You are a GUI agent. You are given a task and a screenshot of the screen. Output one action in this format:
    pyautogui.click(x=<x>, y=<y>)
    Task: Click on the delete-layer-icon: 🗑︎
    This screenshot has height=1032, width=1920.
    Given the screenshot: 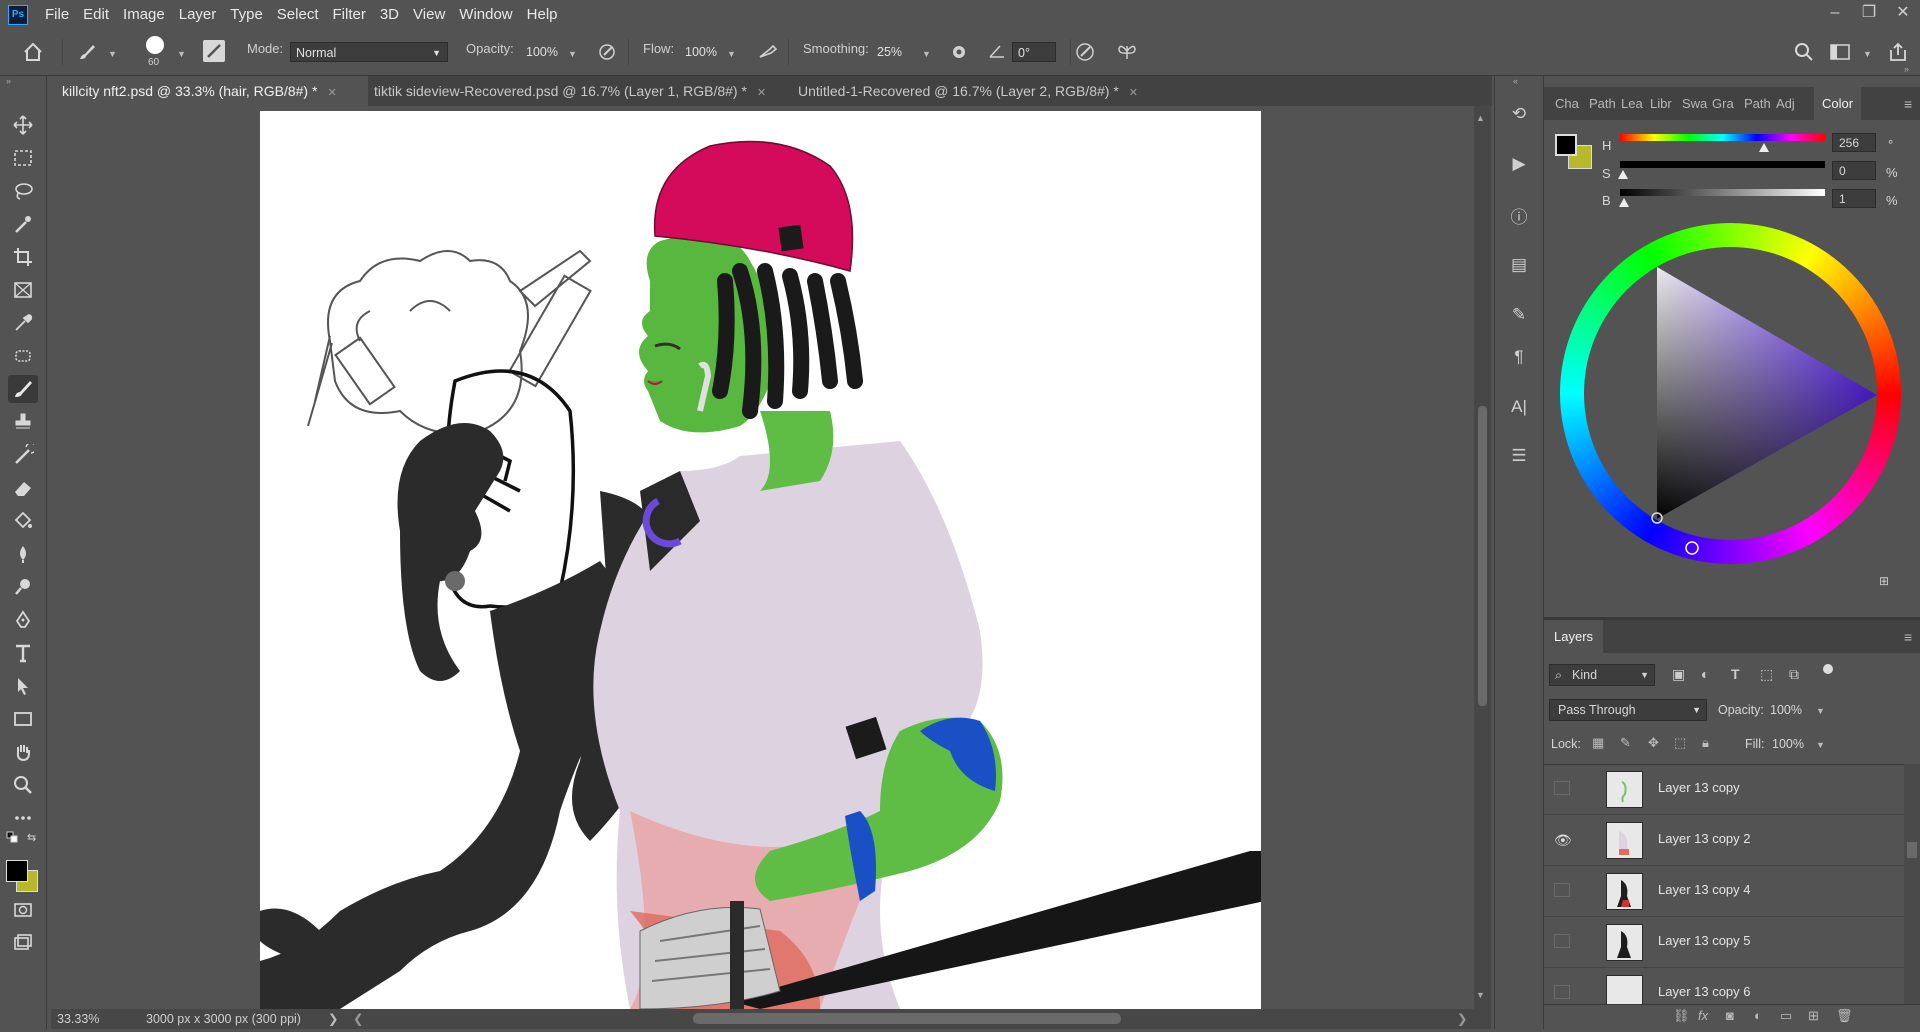 What is the action you would take?
    pyautogui.click(x=1844, y=1016)
    